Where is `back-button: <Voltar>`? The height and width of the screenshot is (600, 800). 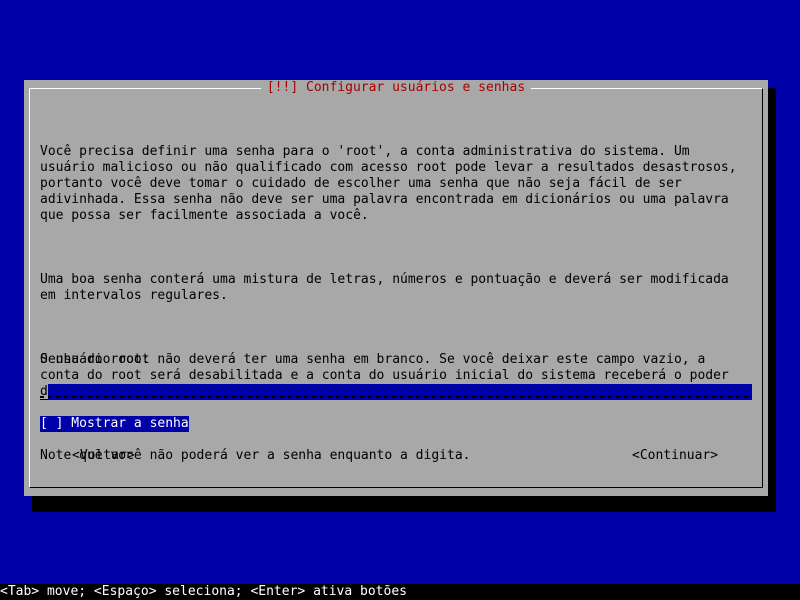
back-button: <Voltar> is located at coordinates (103, 456).